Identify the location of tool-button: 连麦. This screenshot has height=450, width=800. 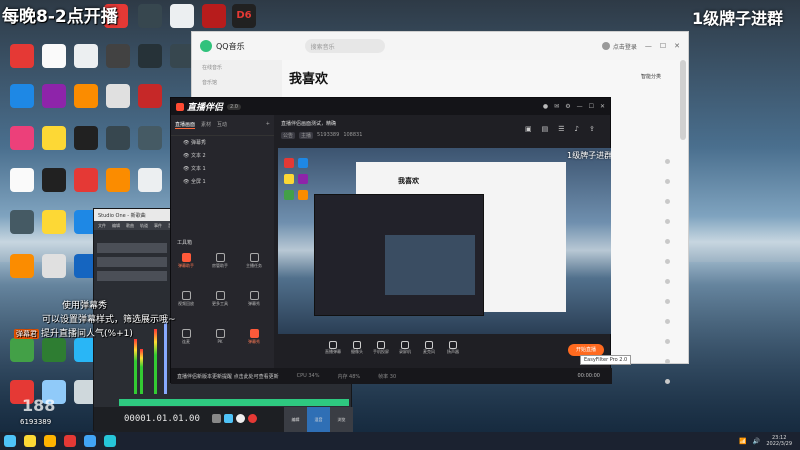
(186, 337).